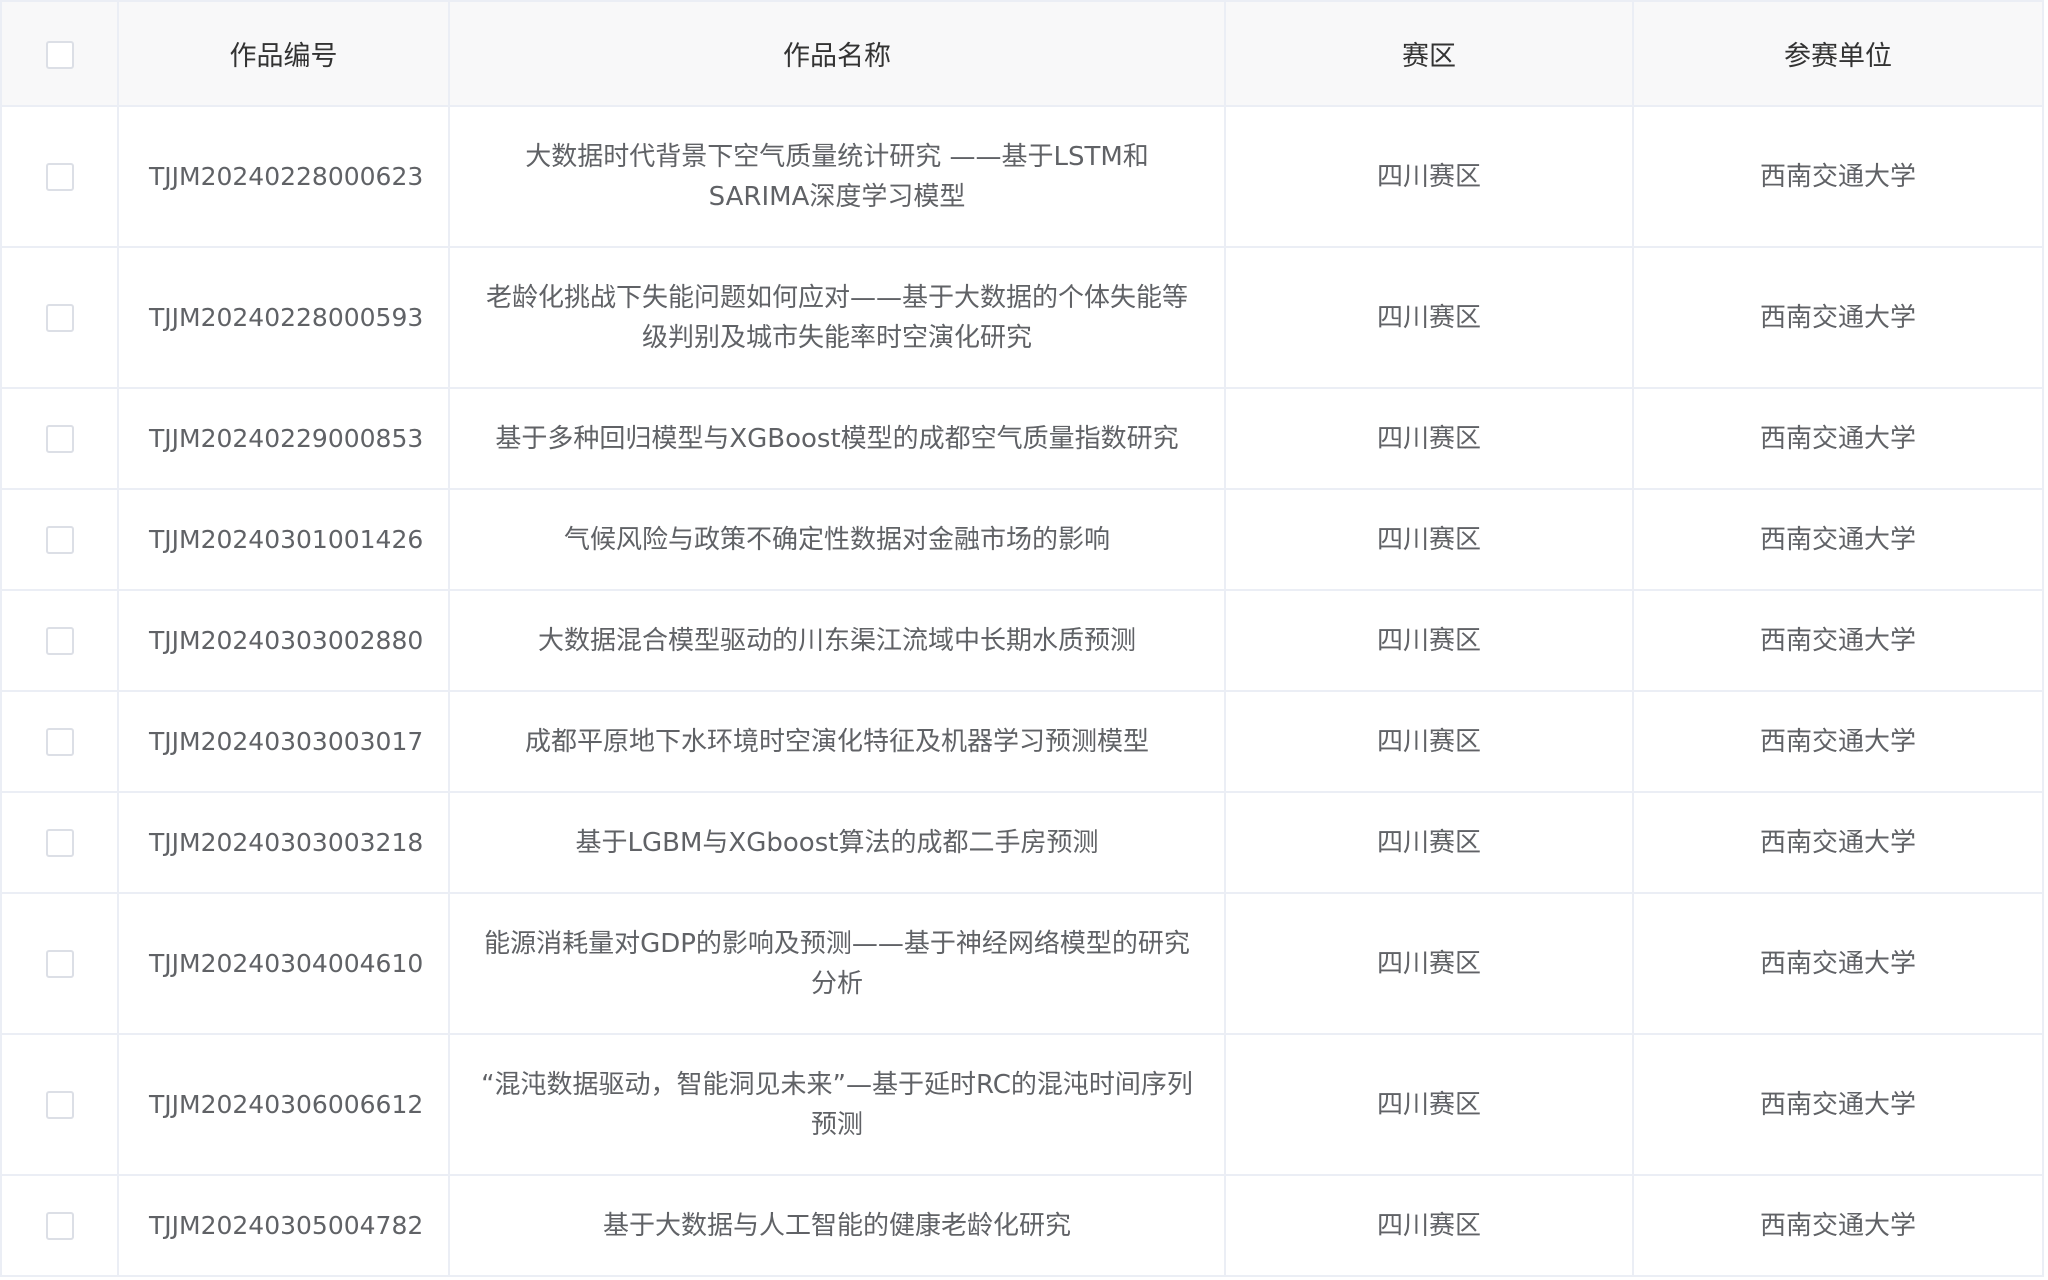 The height and width of the screenshot is (1280, 2048). What do you see at coordinates (283, 741) in the screenshot?
I see `work-id: TJJM20240303003017` at bounding box center [283, 741].